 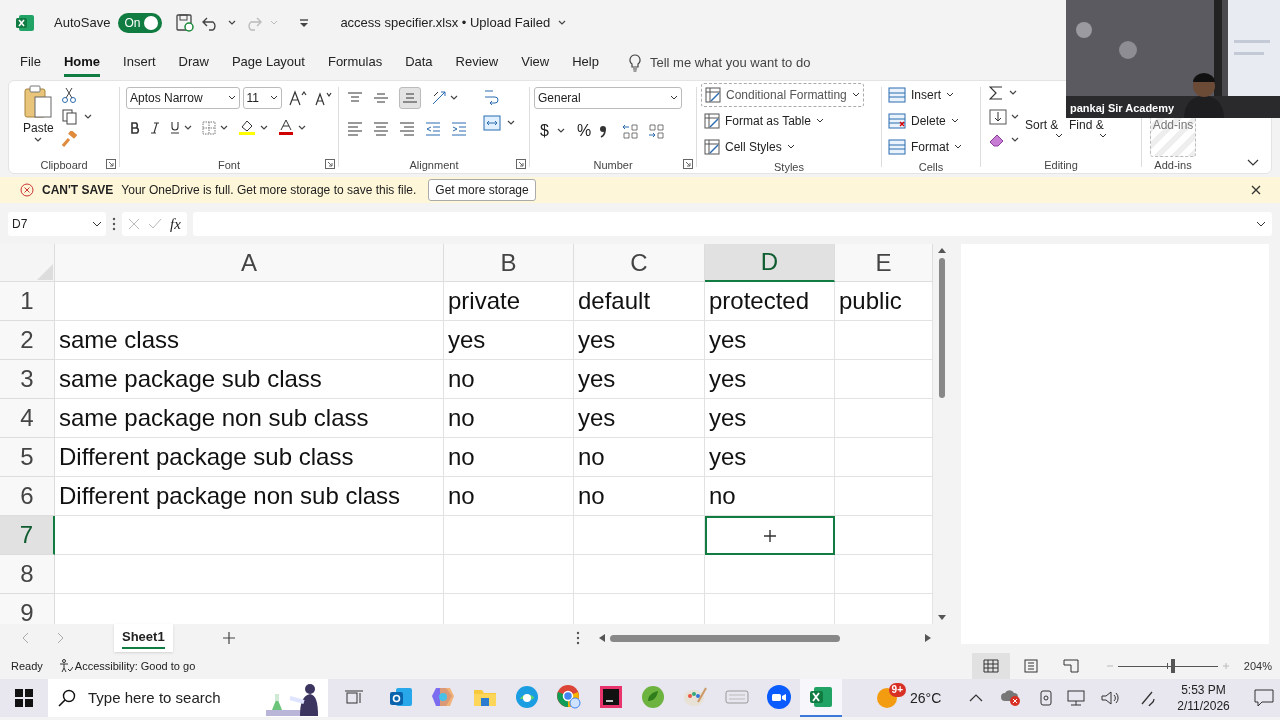 What do you see at coordinates (140, 23) in the screenshot?
I see `autosave-toggle: On` at bounding box center [140, 23].